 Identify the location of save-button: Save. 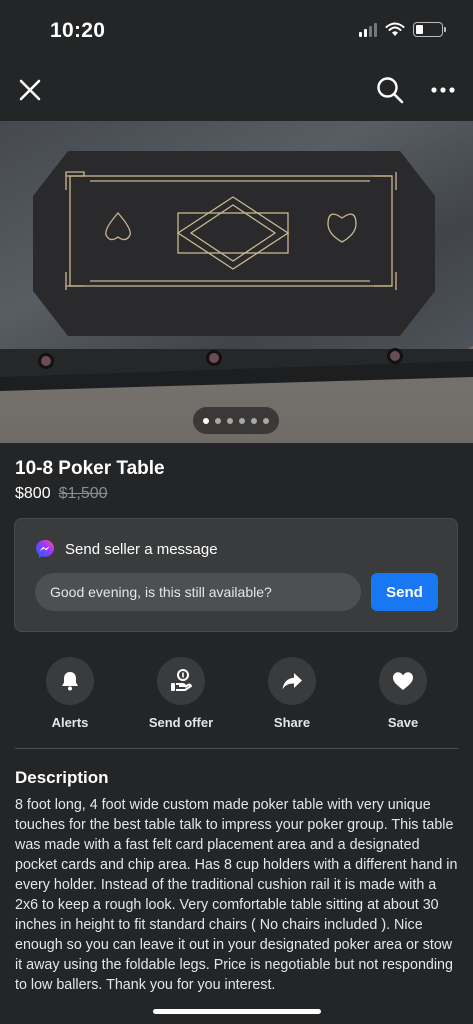
(403, 693).